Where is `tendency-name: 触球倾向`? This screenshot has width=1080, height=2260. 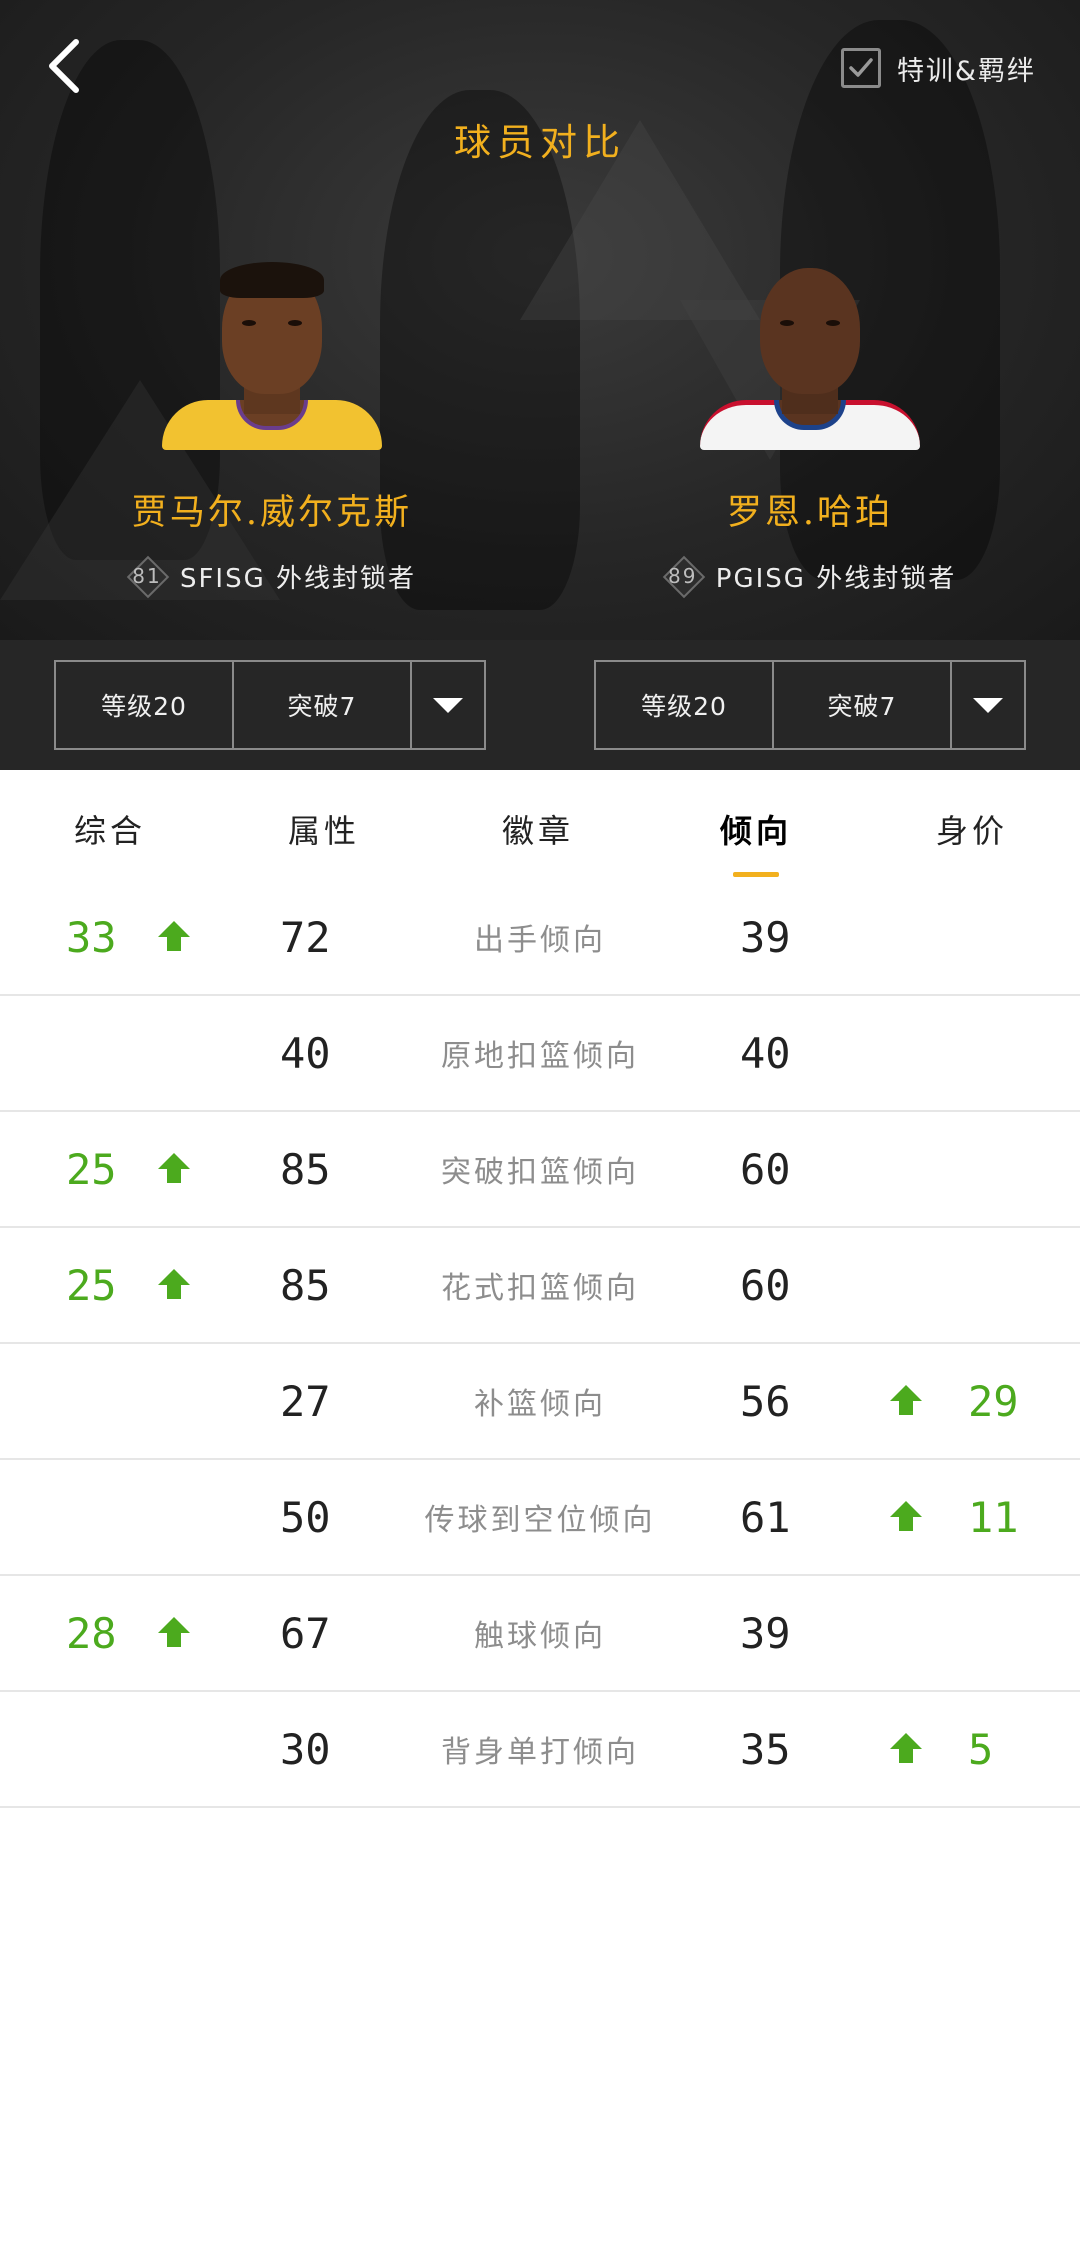 tendency-name: 触球倾向 is located at coordinates (540, 1636).